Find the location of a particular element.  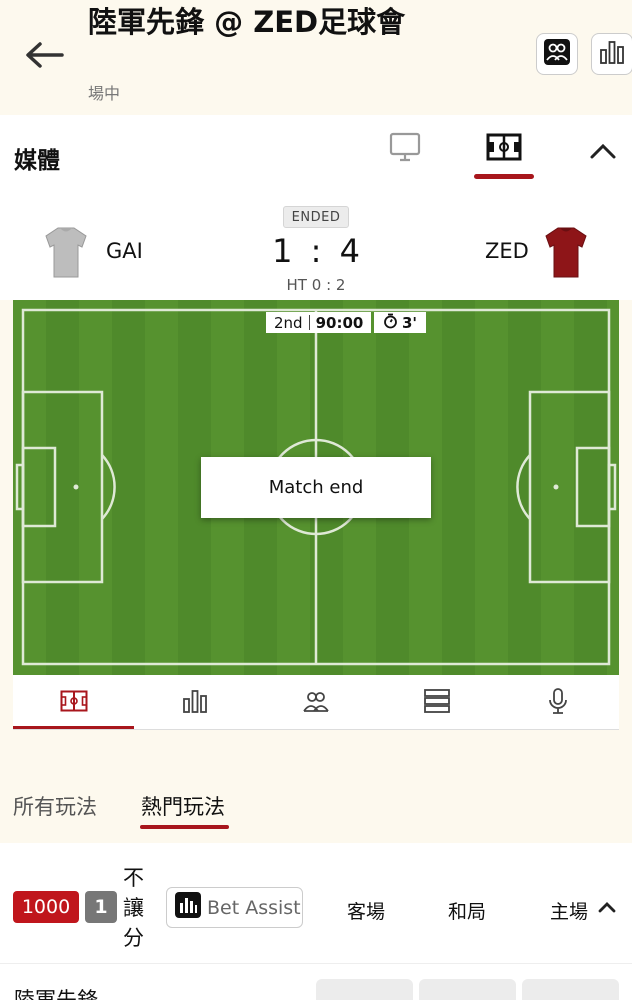

column-draw: 和局 is located at coordinates (467, 912).